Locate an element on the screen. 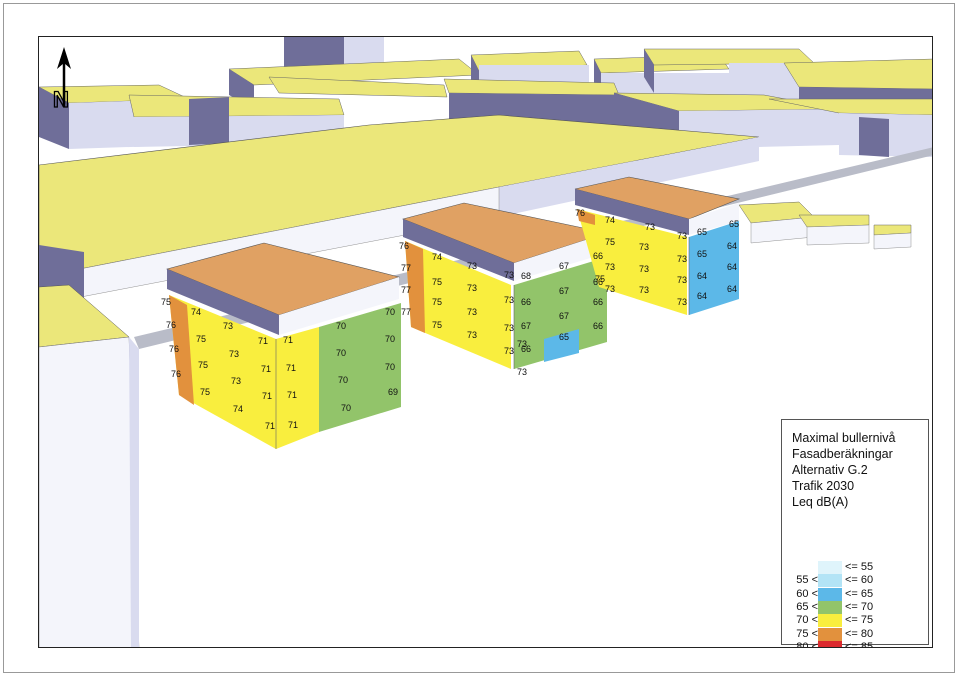 Image resolution: width=960 pixels, height=678 pixels. legend-title-line: Leq dB(A) is located at coordinates (820, 502).